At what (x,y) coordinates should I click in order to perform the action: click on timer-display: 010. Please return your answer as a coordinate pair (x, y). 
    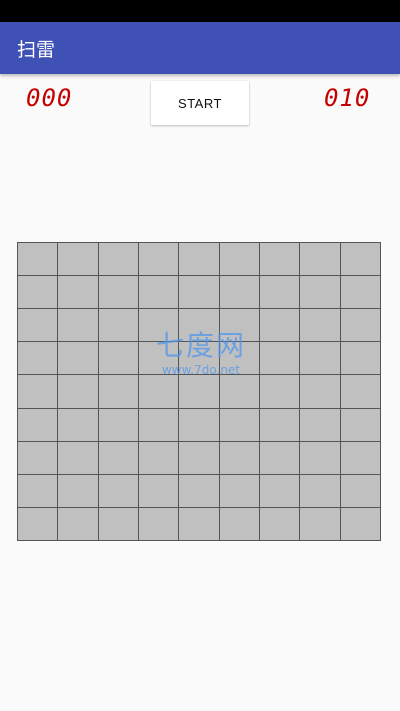
    Looking at the image, I should click on (347, 98).